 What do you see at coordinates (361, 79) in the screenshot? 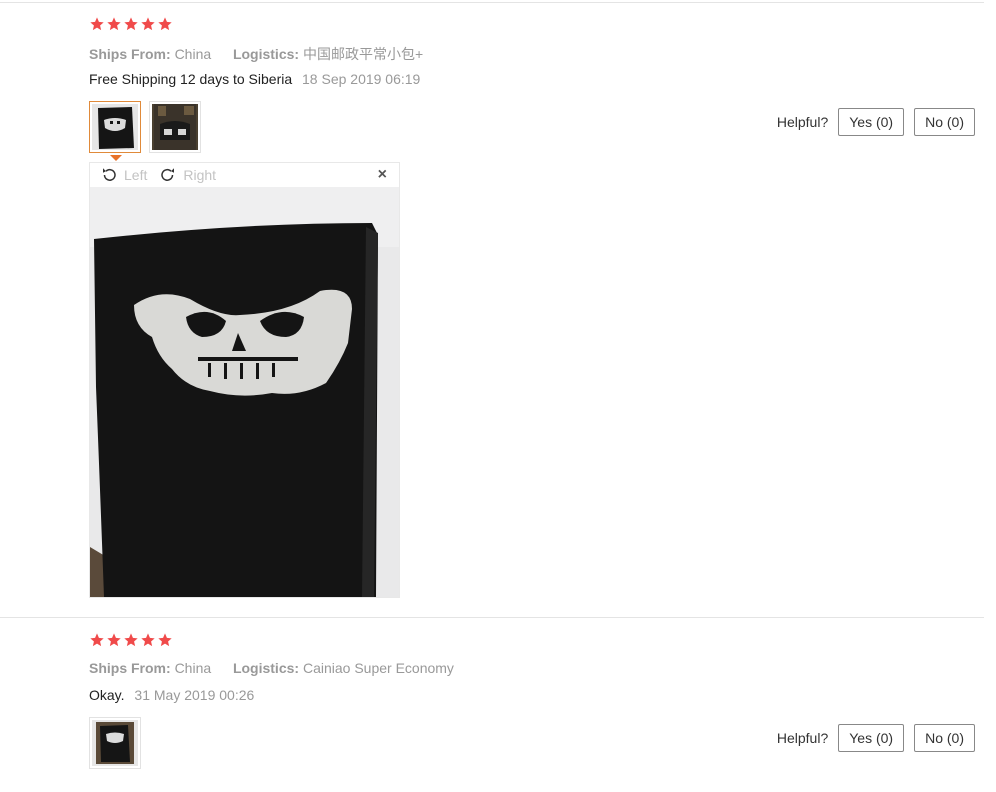
I see `review-date: 18 Sep 2019 06:19` at bounding box center [361, 79].